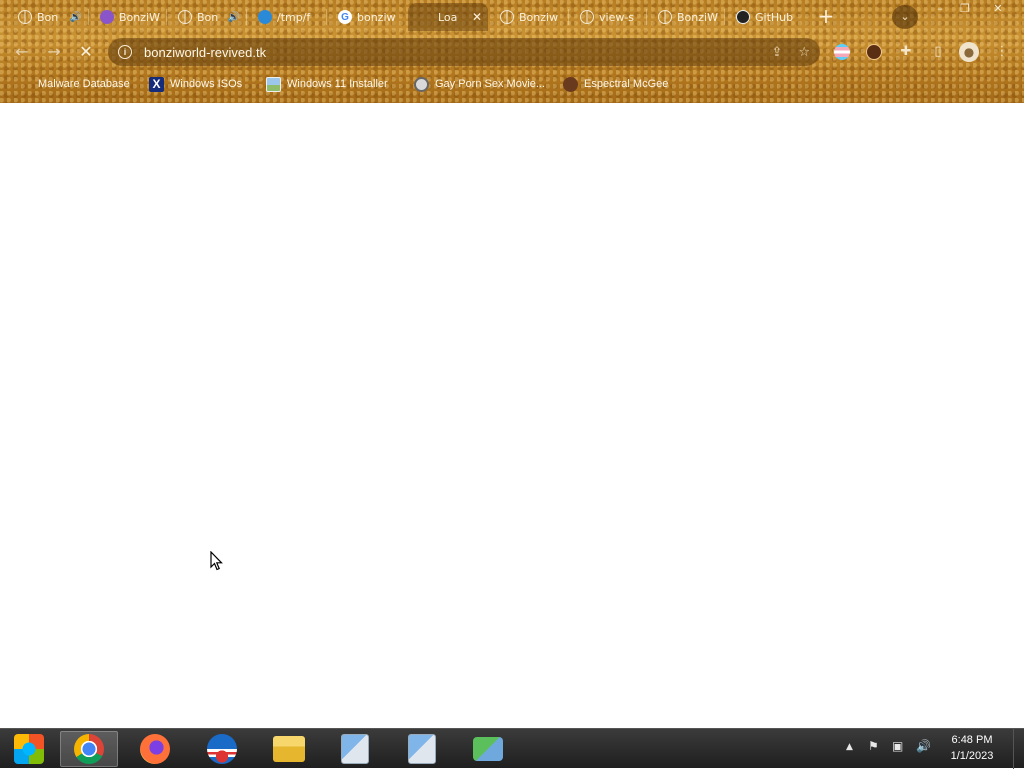  What do you see at coordinates (972, 740) in the screenshot?
I see `clock-time: 6:48 PM` at bounding box center [972, 740].